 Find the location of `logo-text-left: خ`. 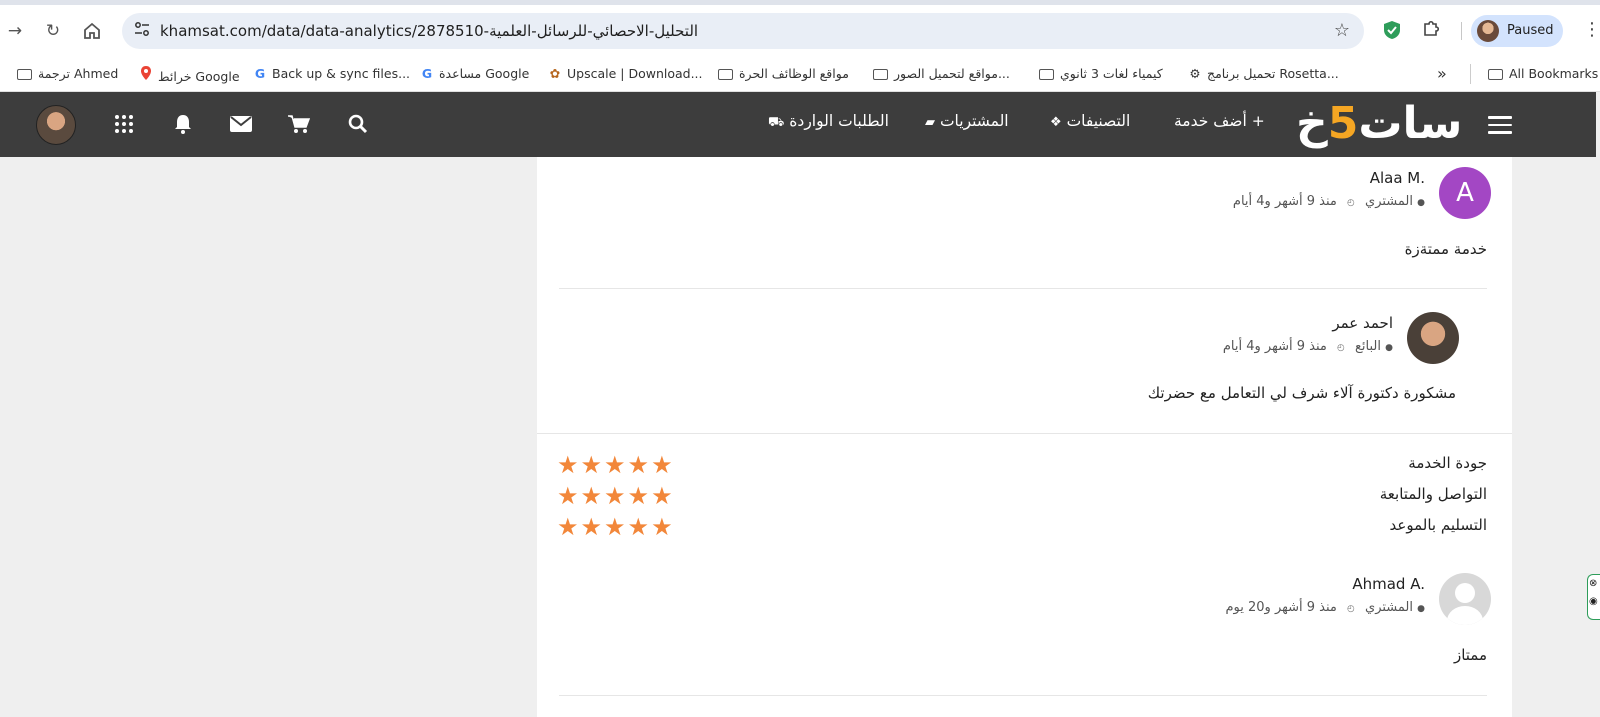

logo-text-left: خ is located at coordinates (1312, 123).